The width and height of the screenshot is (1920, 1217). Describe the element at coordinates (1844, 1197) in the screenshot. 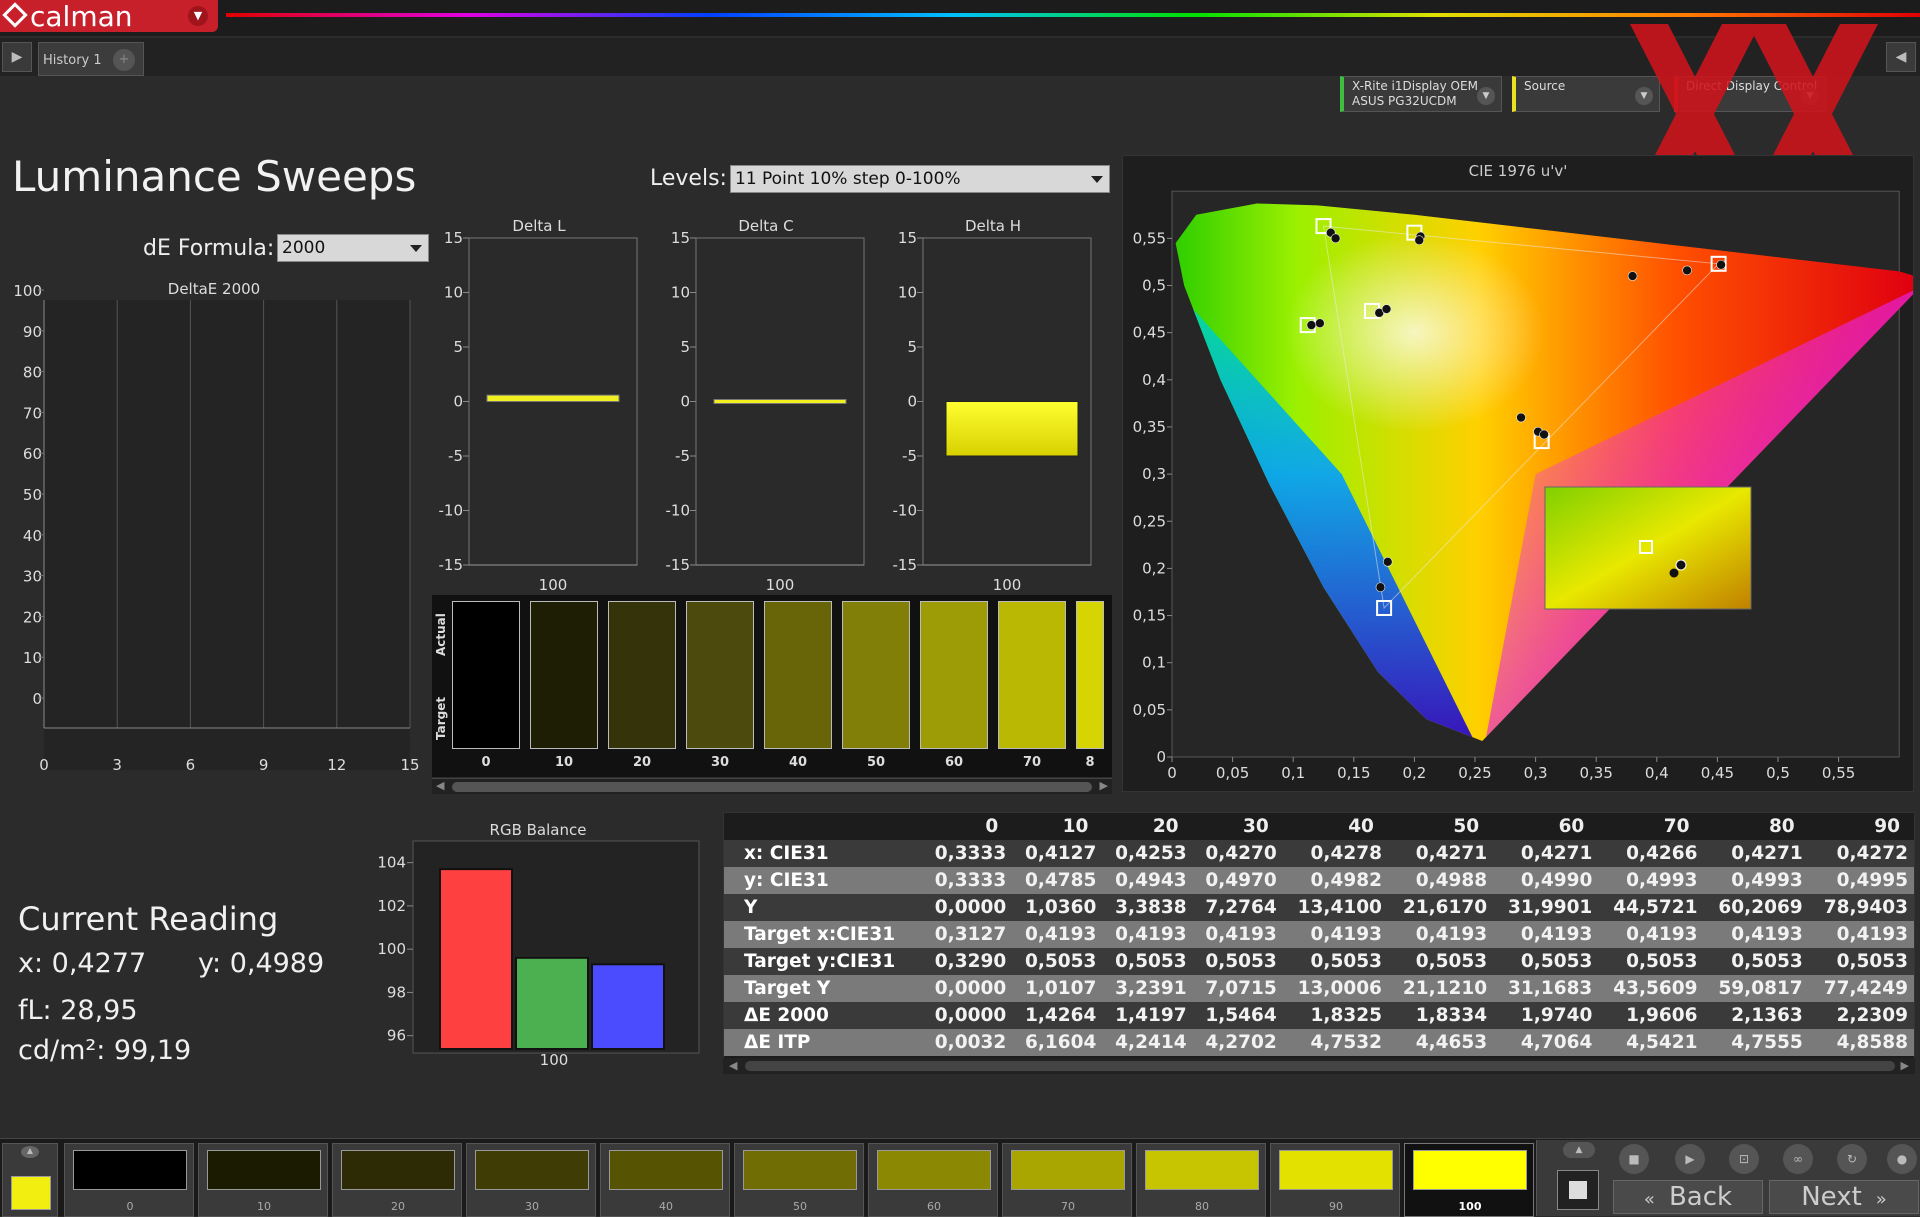

I see `next-button: Next »` at that location.